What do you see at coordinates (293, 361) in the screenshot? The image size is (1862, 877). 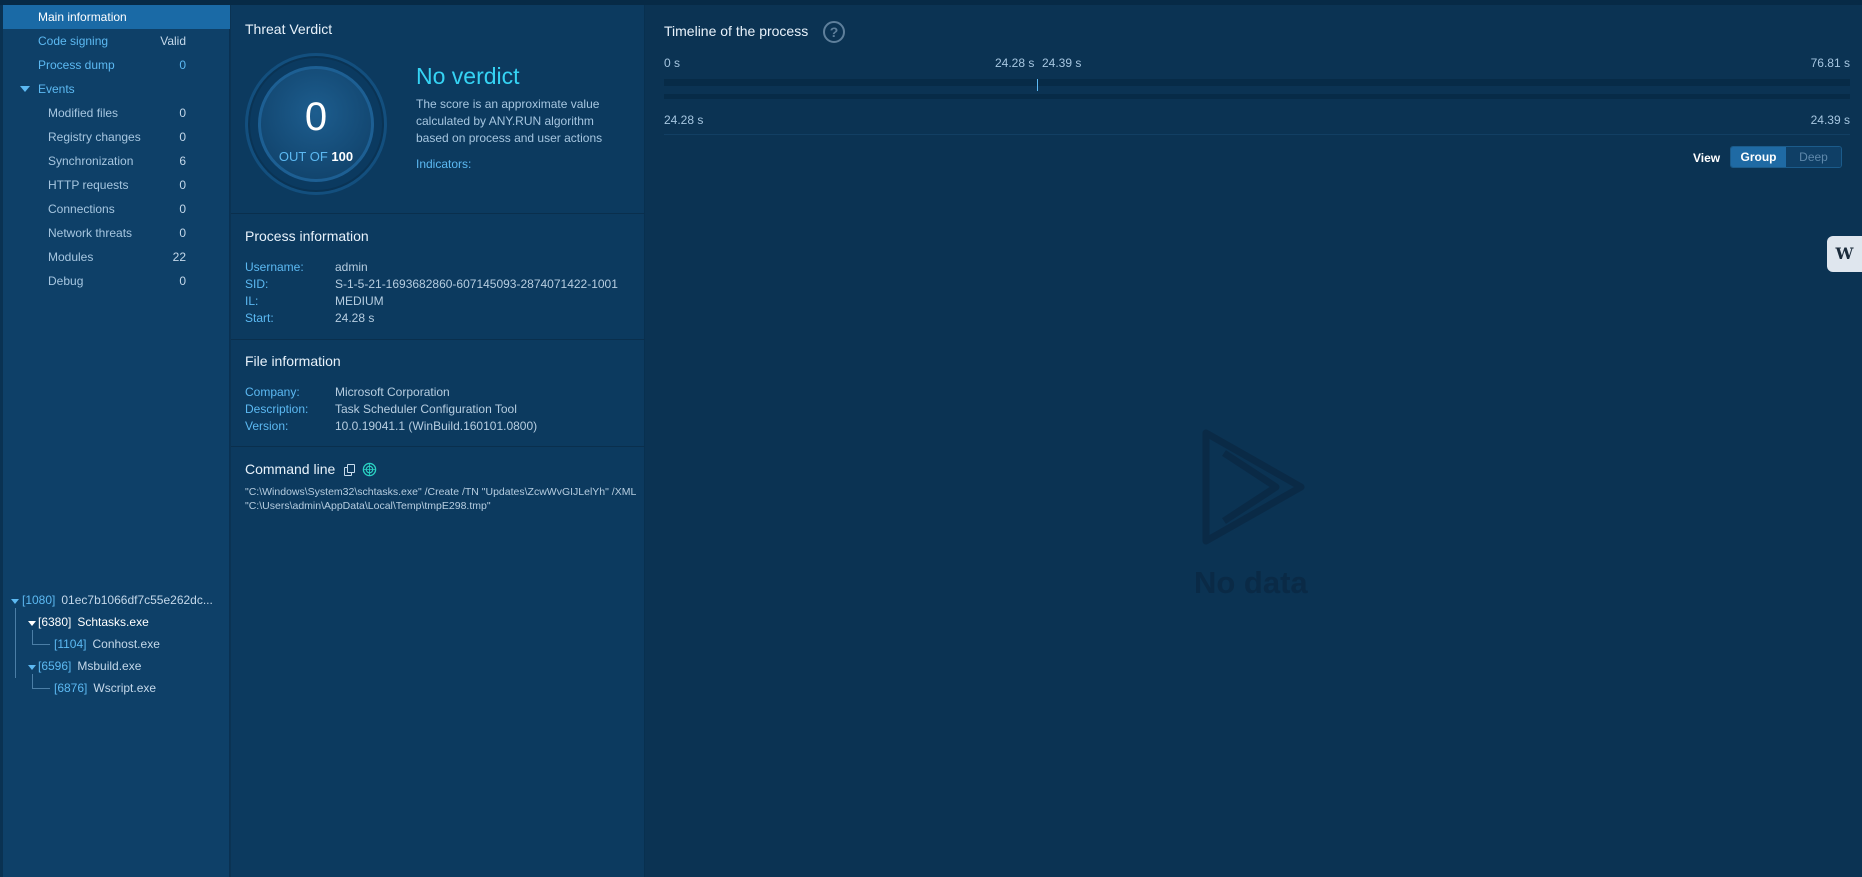 I see `file-information-title: File information` at bounding box center [293, 361].